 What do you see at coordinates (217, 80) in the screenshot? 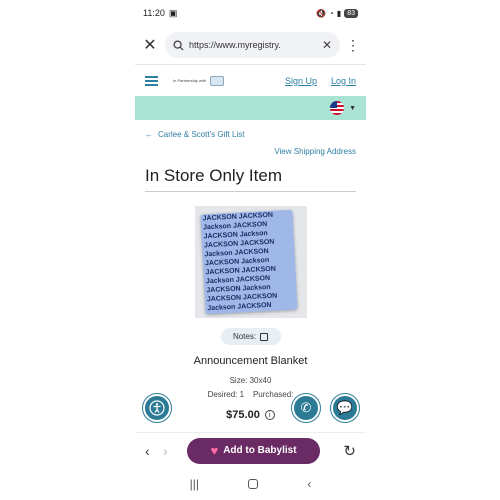
I see `partner-logo-mark` at bounding box center [217, 80].